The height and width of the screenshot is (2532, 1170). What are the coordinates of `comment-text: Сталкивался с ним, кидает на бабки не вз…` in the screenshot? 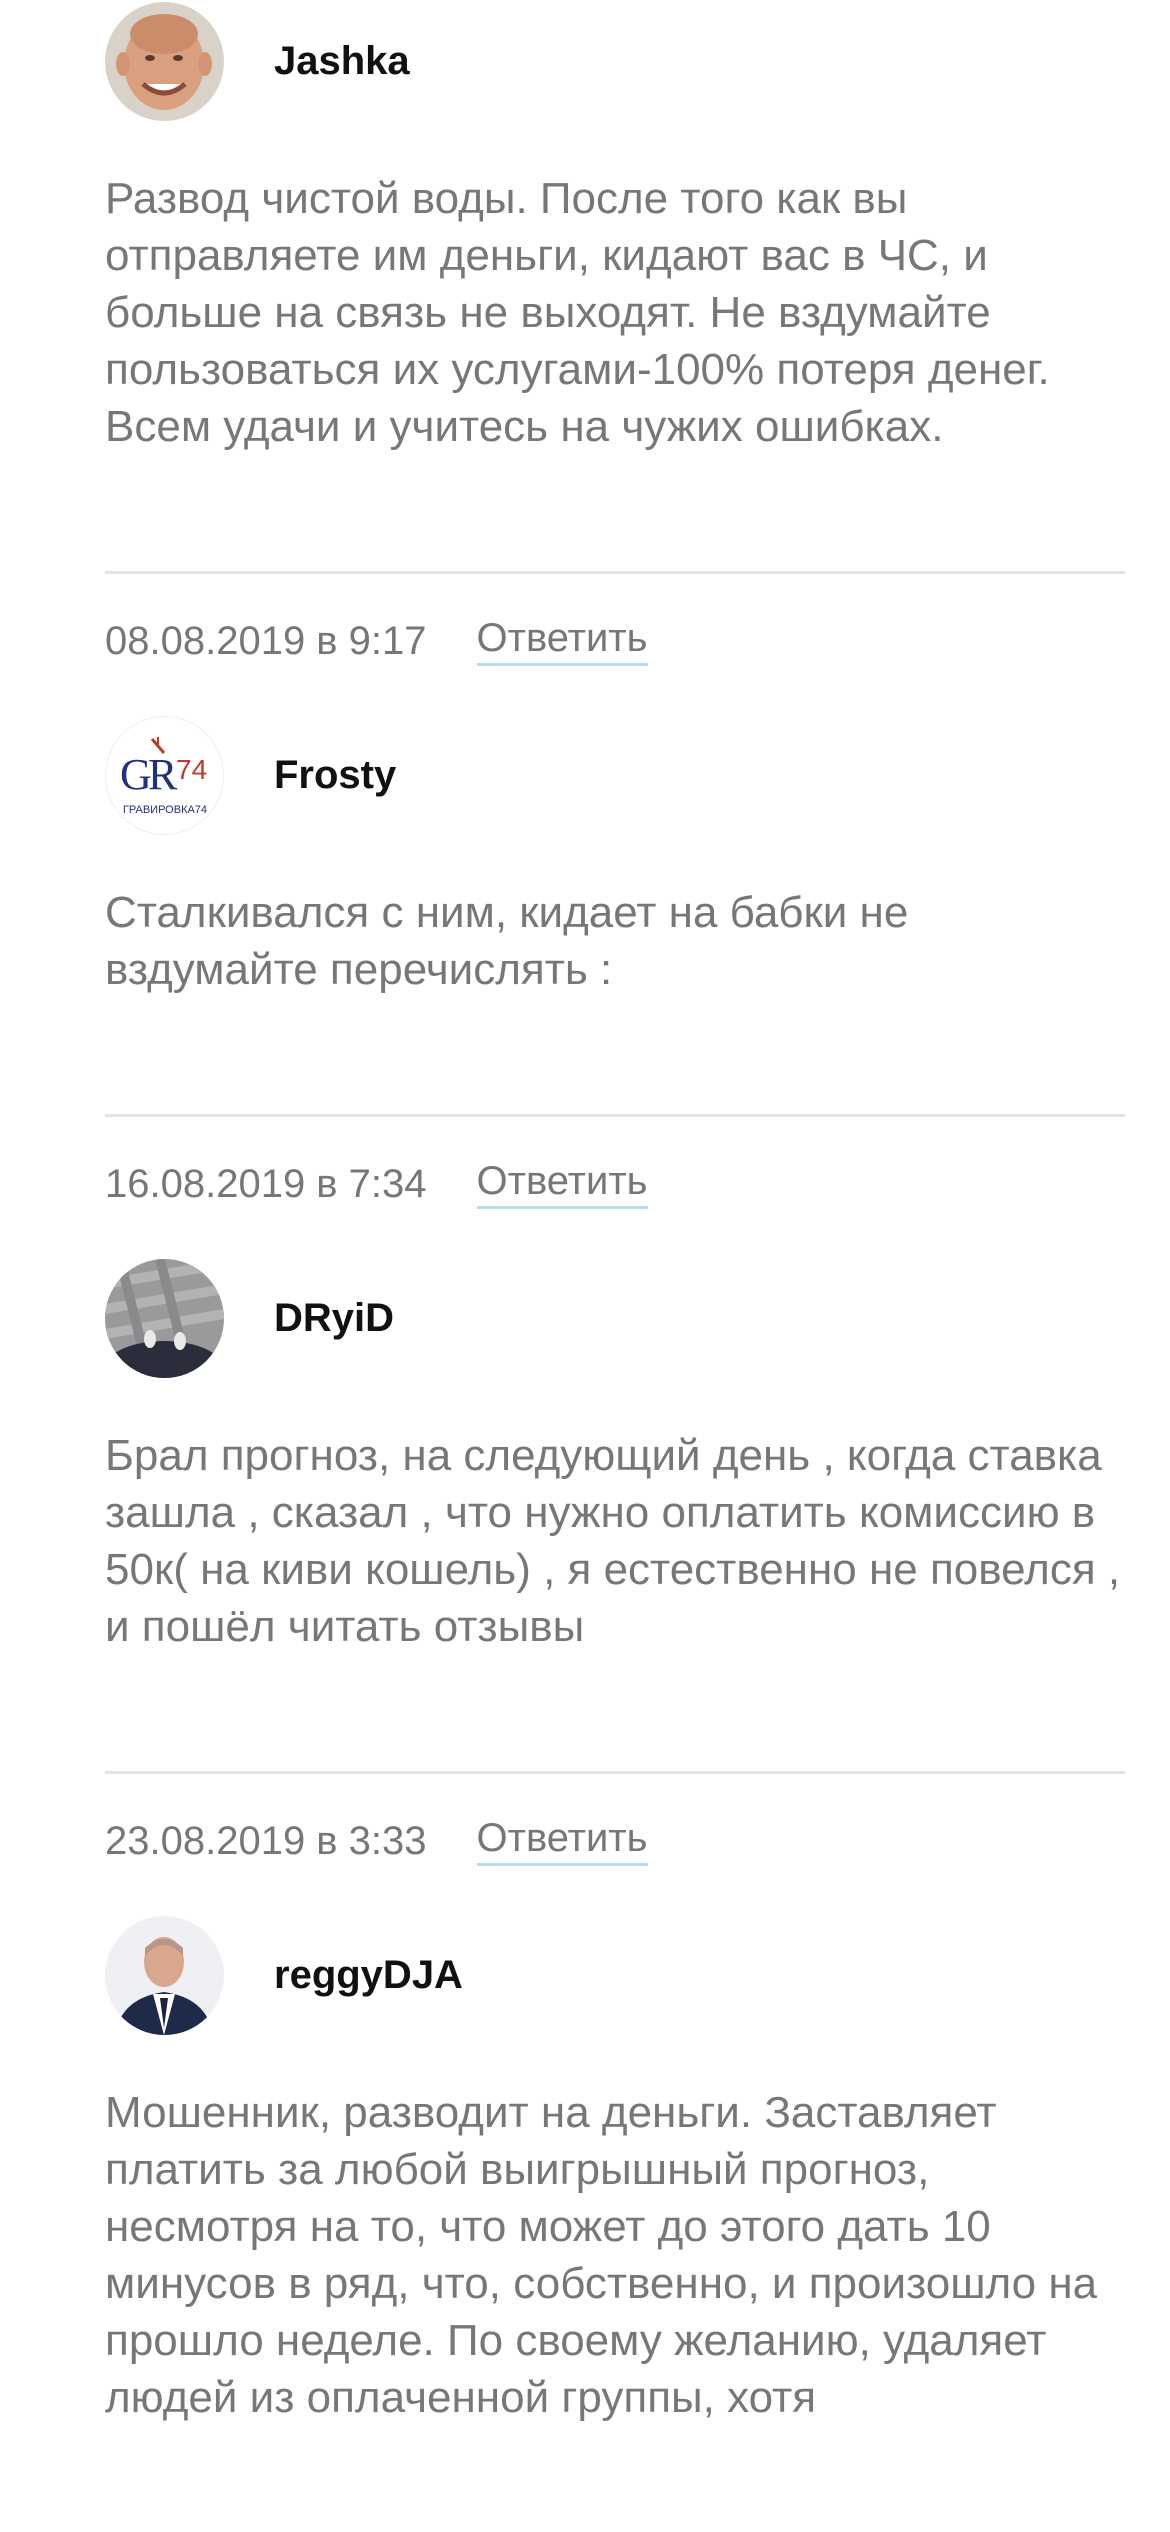 It's located at (507, 941).